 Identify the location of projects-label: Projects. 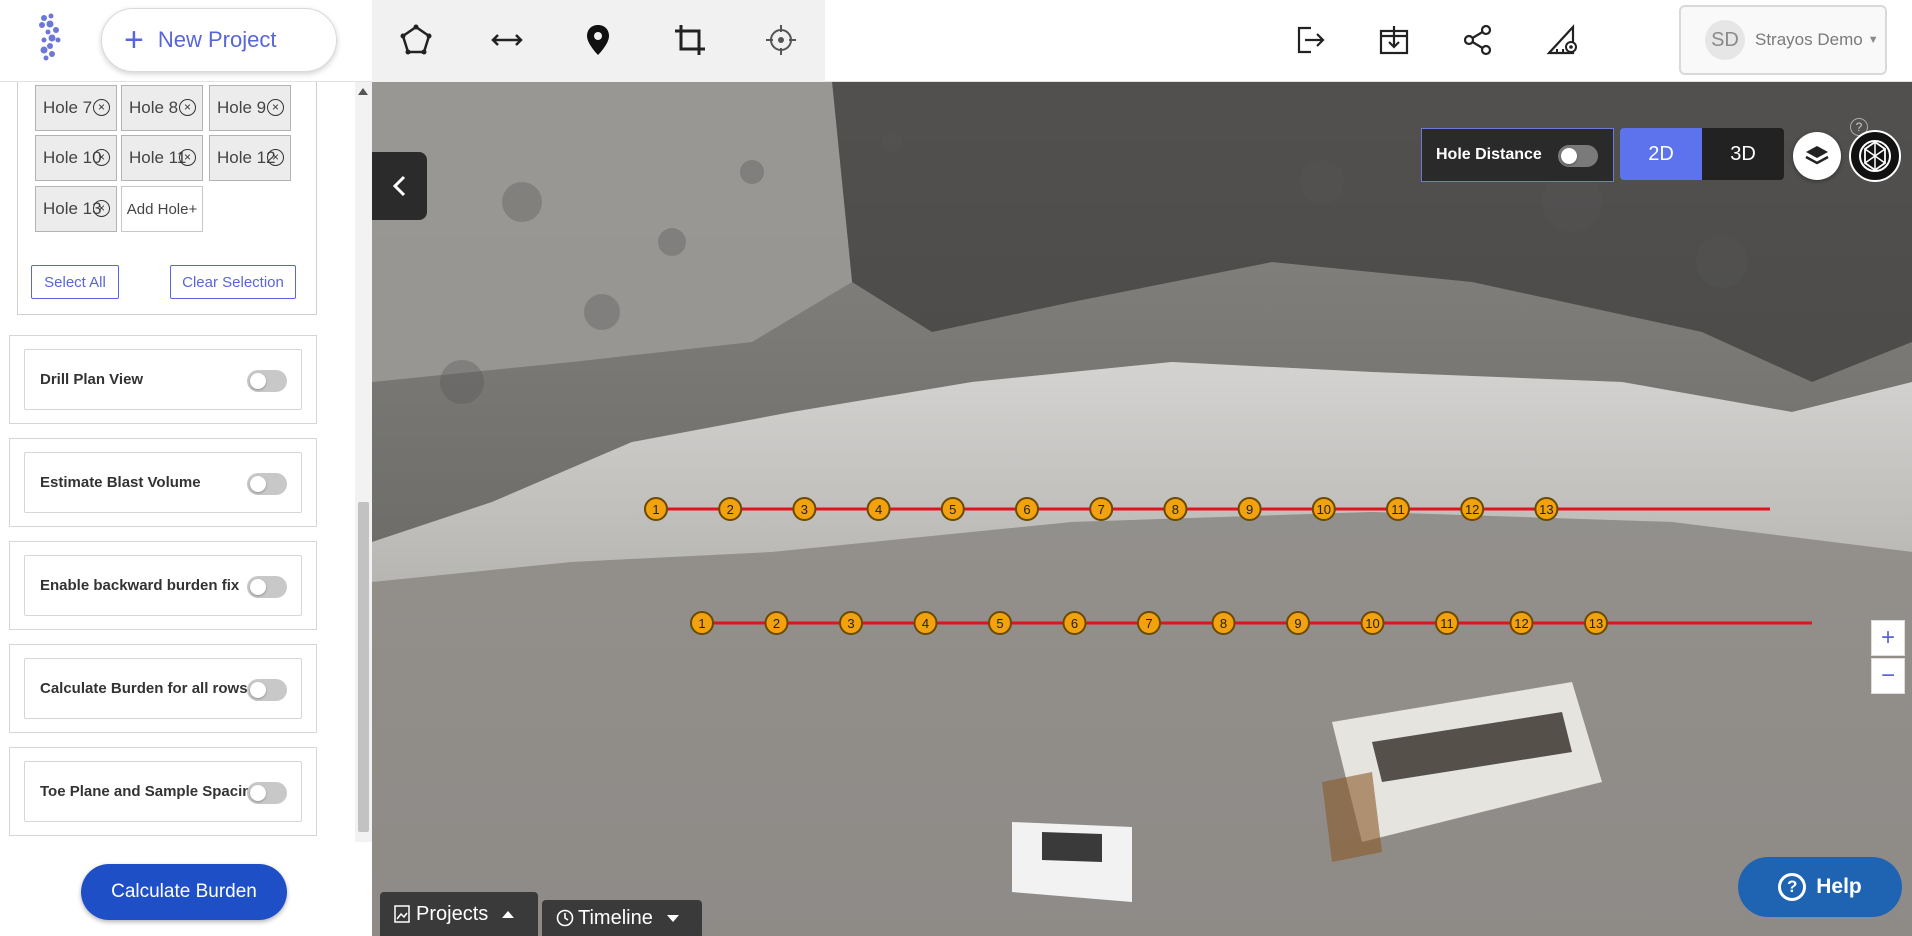
(452, 913).